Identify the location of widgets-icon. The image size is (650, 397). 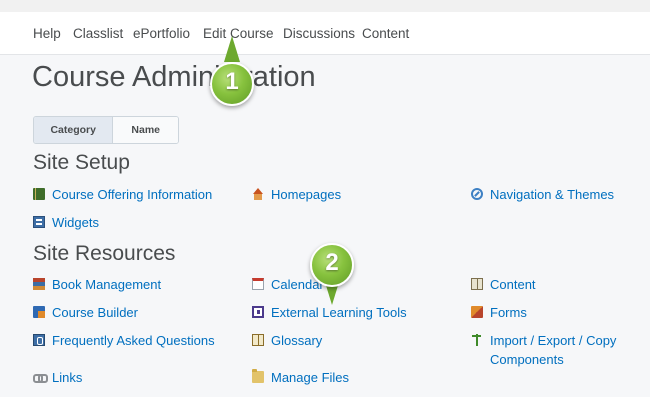
(39, 222).